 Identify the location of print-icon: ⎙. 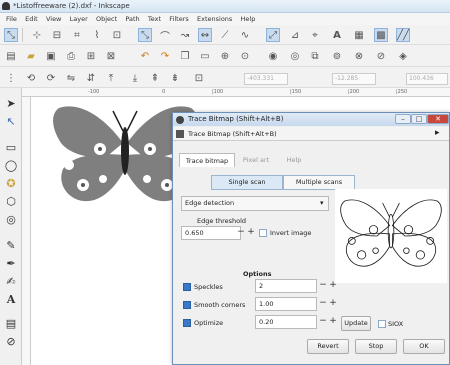
(71, 56).